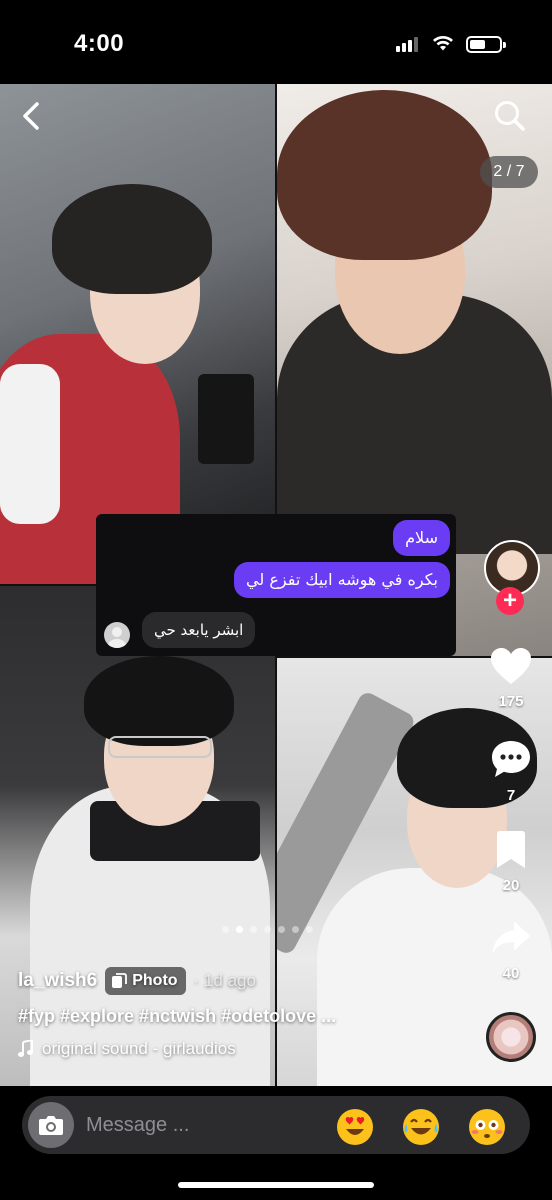 Image resolution: width=552 pixels, height=1200 pixels. I want to click on post-date: · 1d ago, so click(224, 980).